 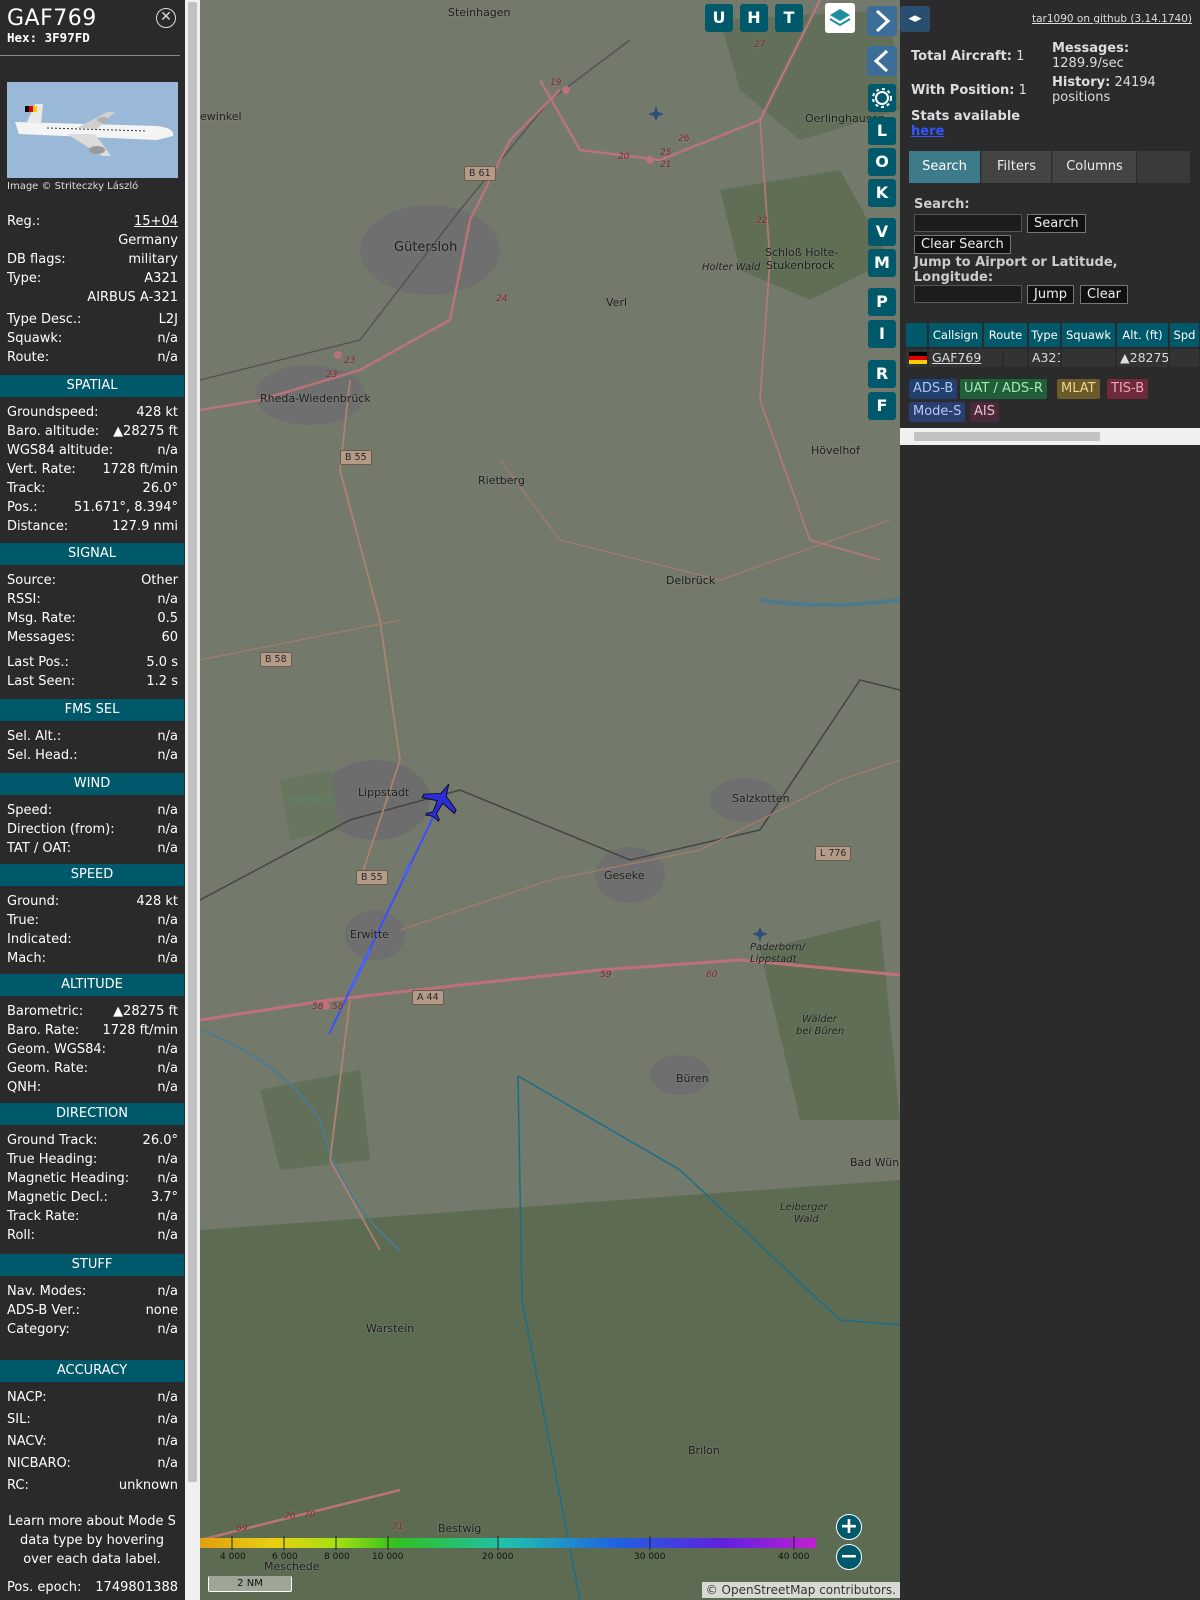 I want to click on map-button-u: U, so click(x=719, y=18).